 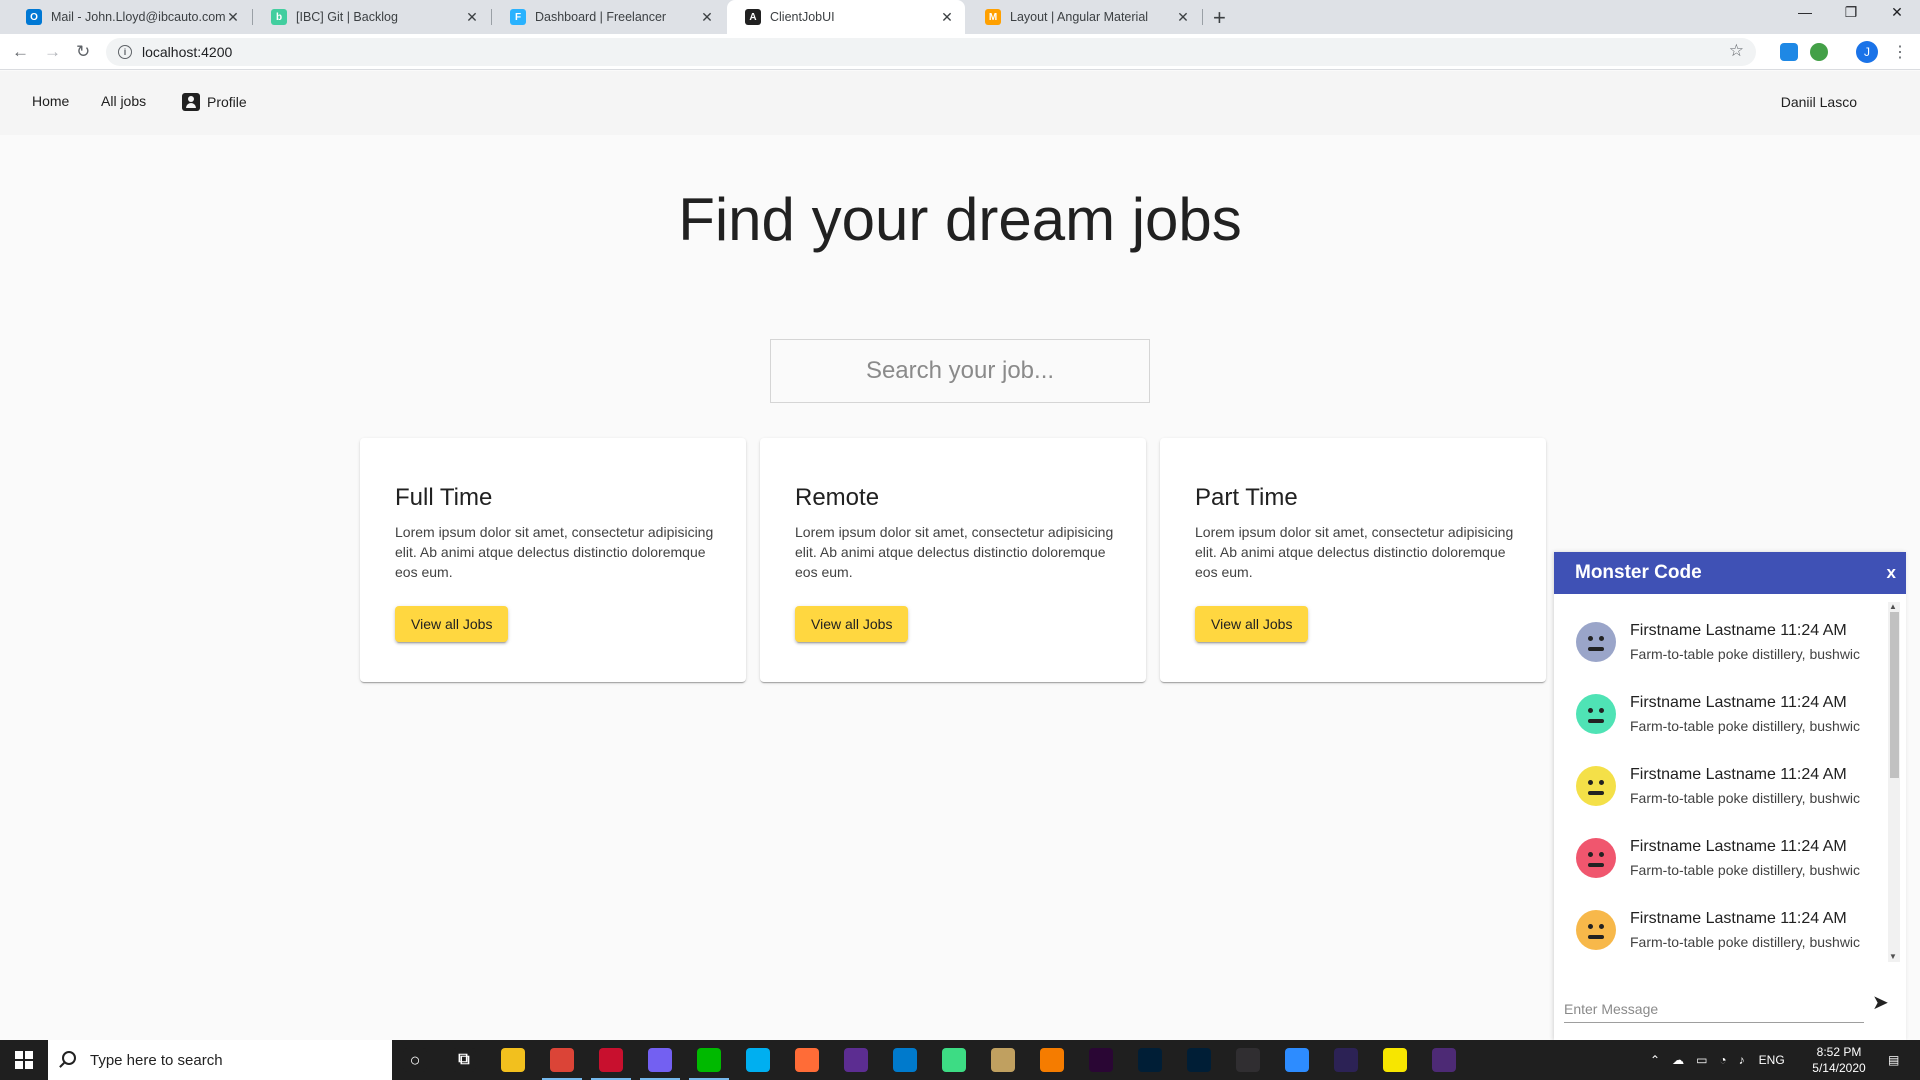 I want to click on line-icon, so click(x=709, y=1060).